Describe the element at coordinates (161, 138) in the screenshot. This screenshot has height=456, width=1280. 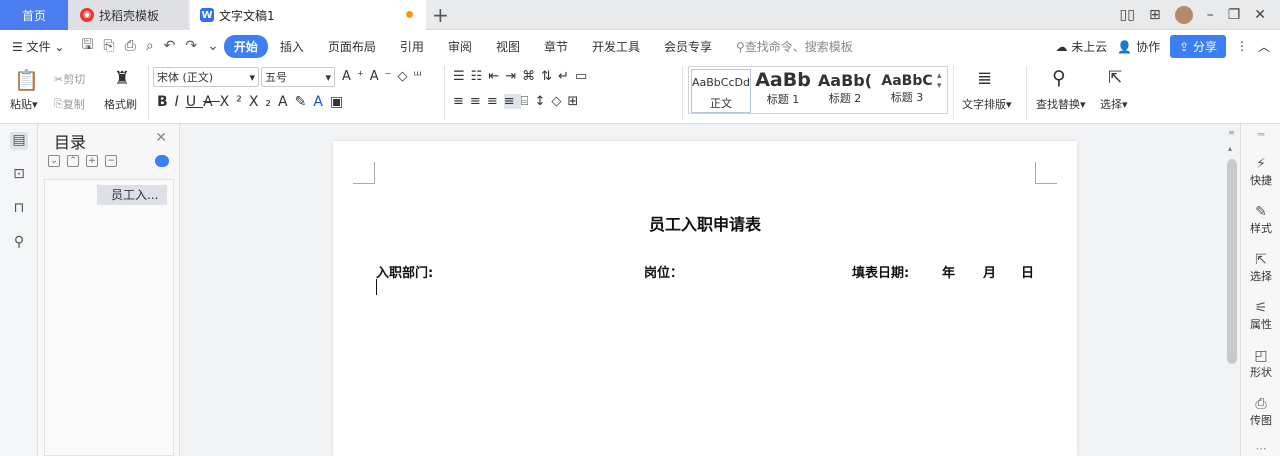
I see `close-icon: ✕` at that location.